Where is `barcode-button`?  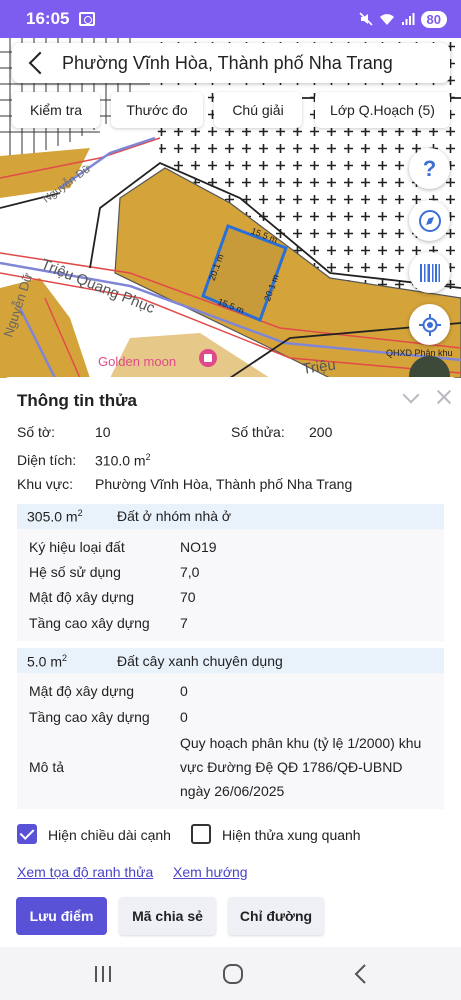 barcode-button is located at coordinates (429, 272).